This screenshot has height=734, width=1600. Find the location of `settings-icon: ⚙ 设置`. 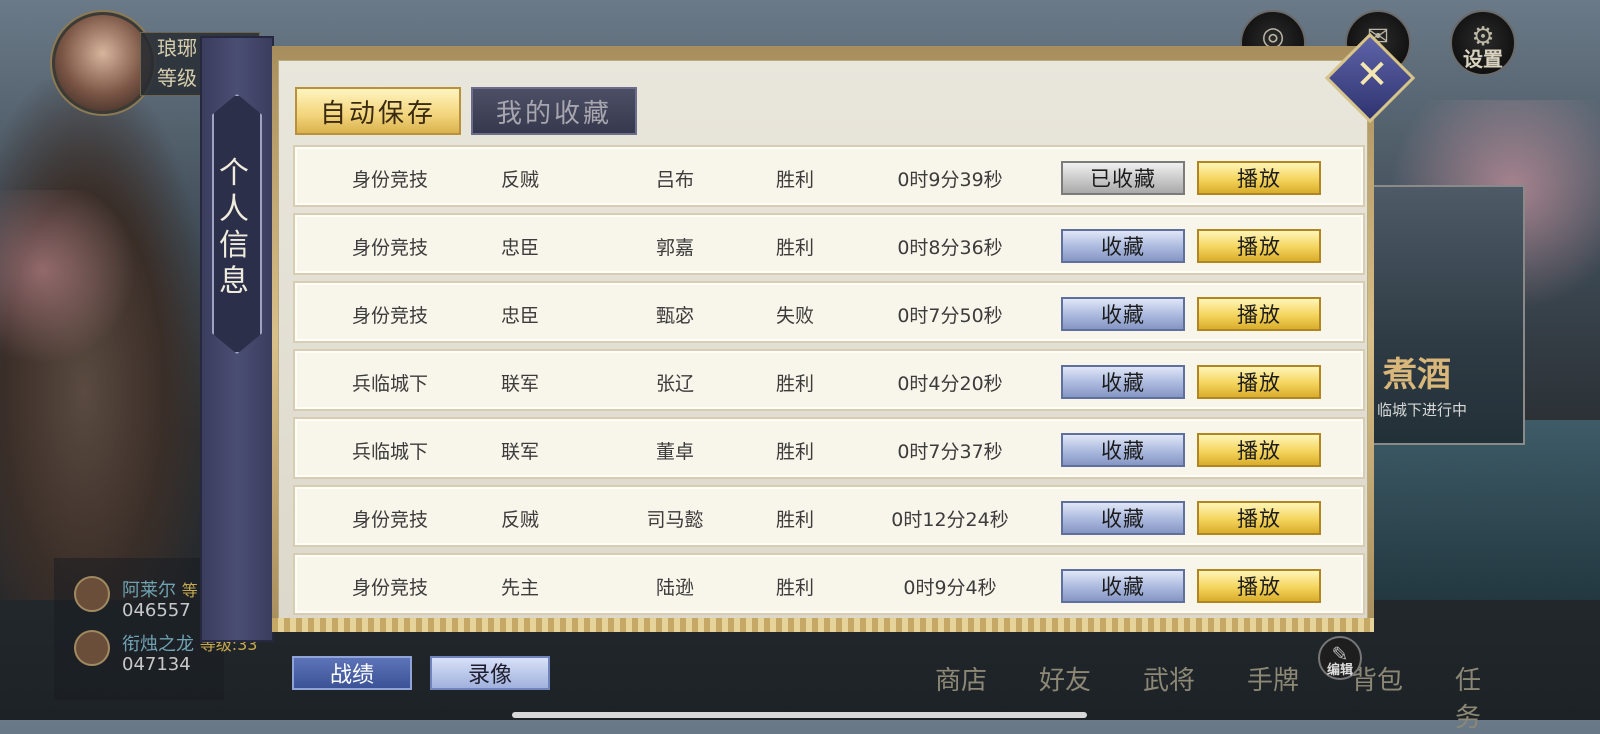

settings-icon: ⚙ 设置 is located at coordinates (1483, 43).